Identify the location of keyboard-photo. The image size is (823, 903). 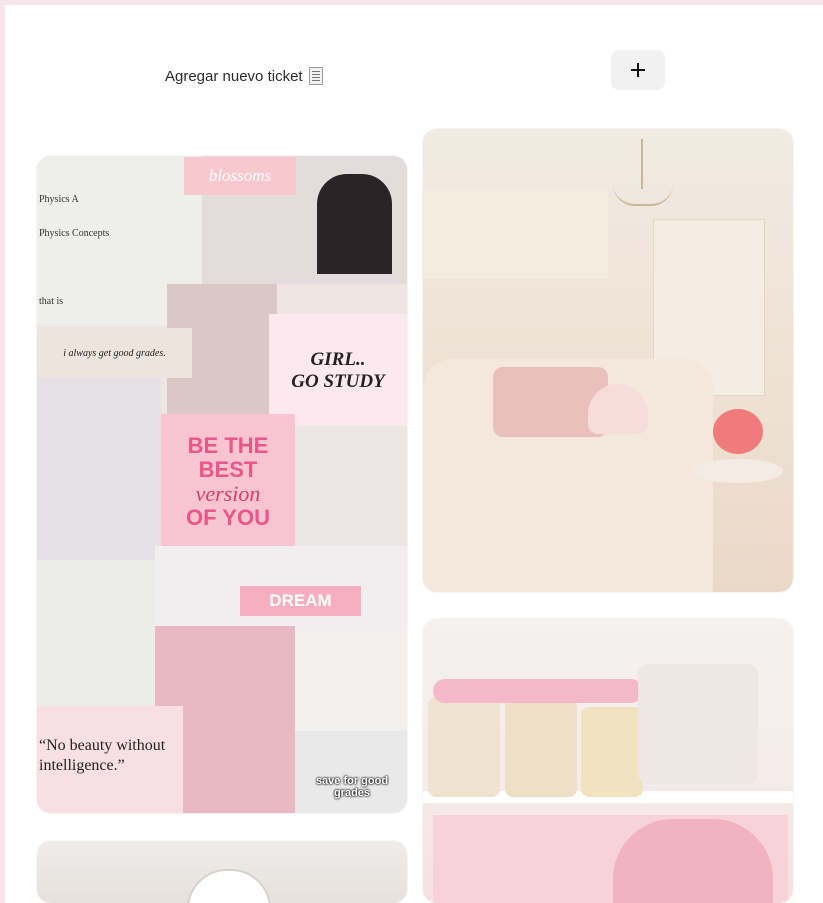
(99, 469).